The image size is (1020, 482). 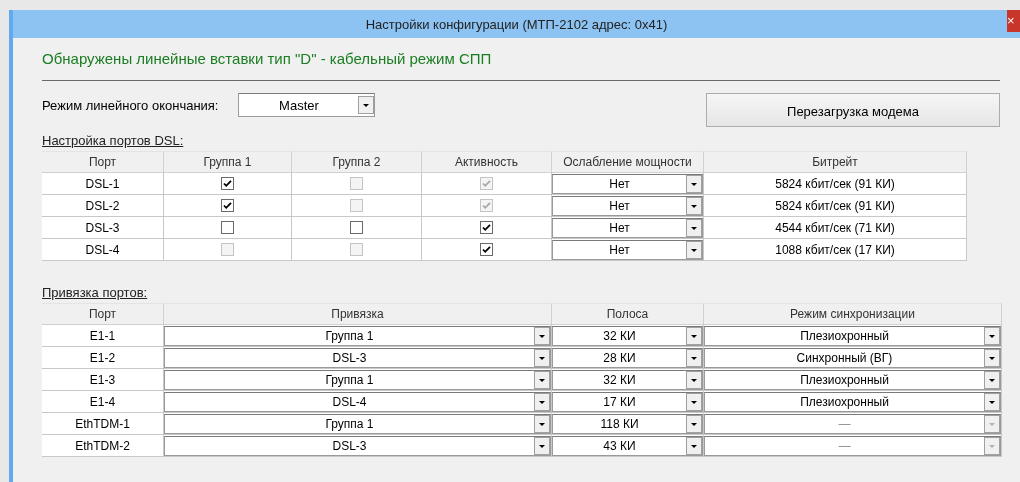 I want to click on column-header: Режим синхронизации, so click(x=853, y=314).